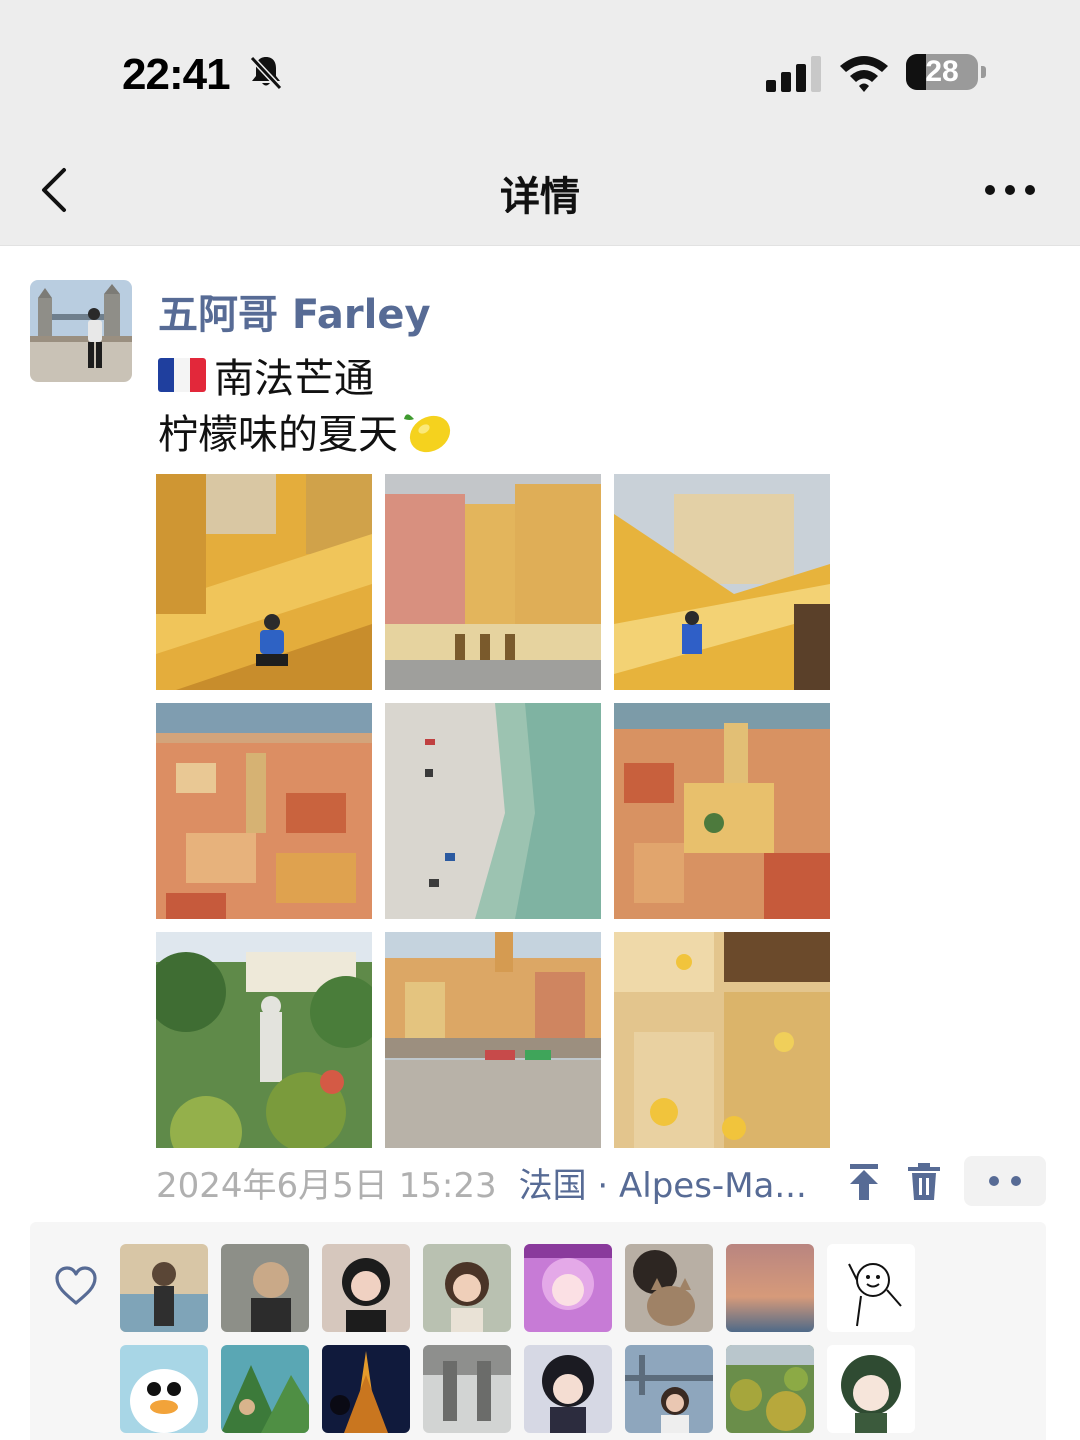 Image resolution: width=1080 pixels, height=1440 pixels. I want to click on post-text-line-2: 柠檬味的夏天, so click(306, 431).